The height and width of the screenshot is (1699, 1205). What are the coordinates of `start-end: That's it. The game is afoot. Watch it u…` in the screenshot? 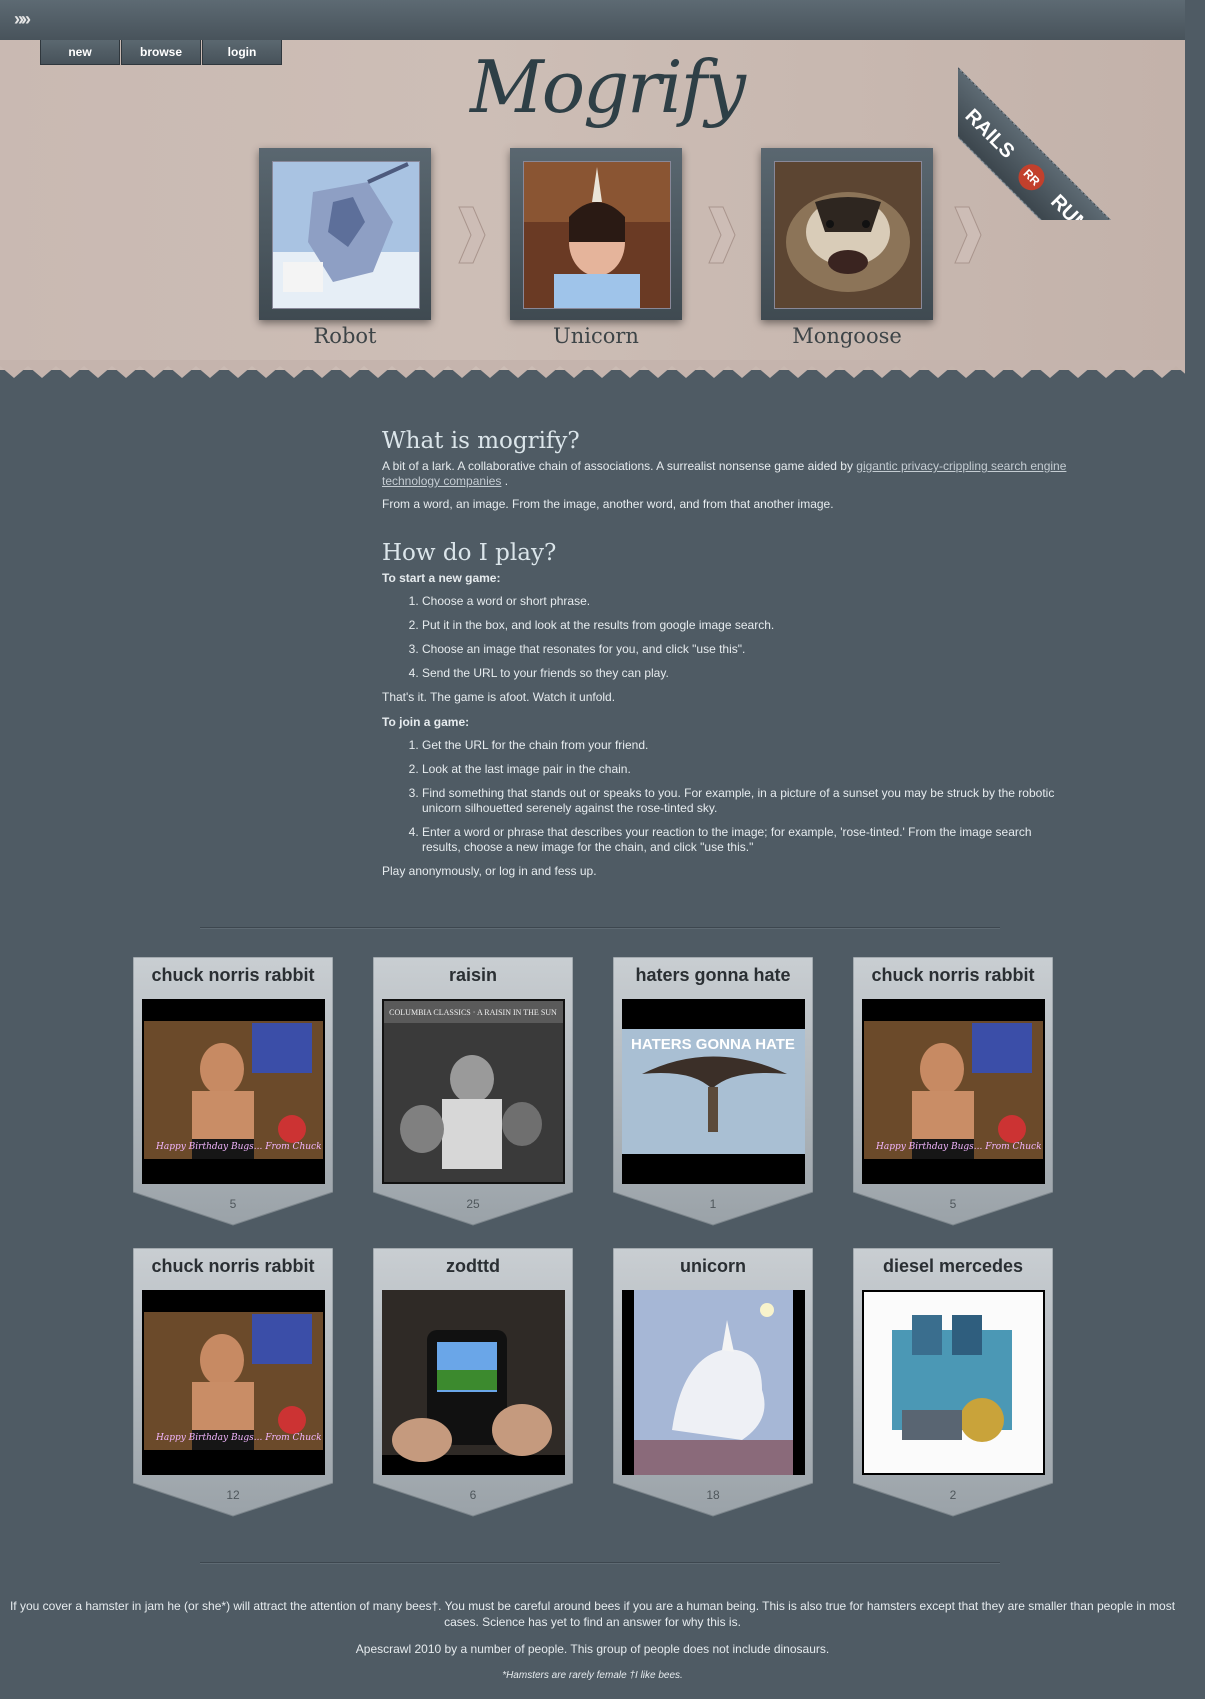 It's located at (499, 697).